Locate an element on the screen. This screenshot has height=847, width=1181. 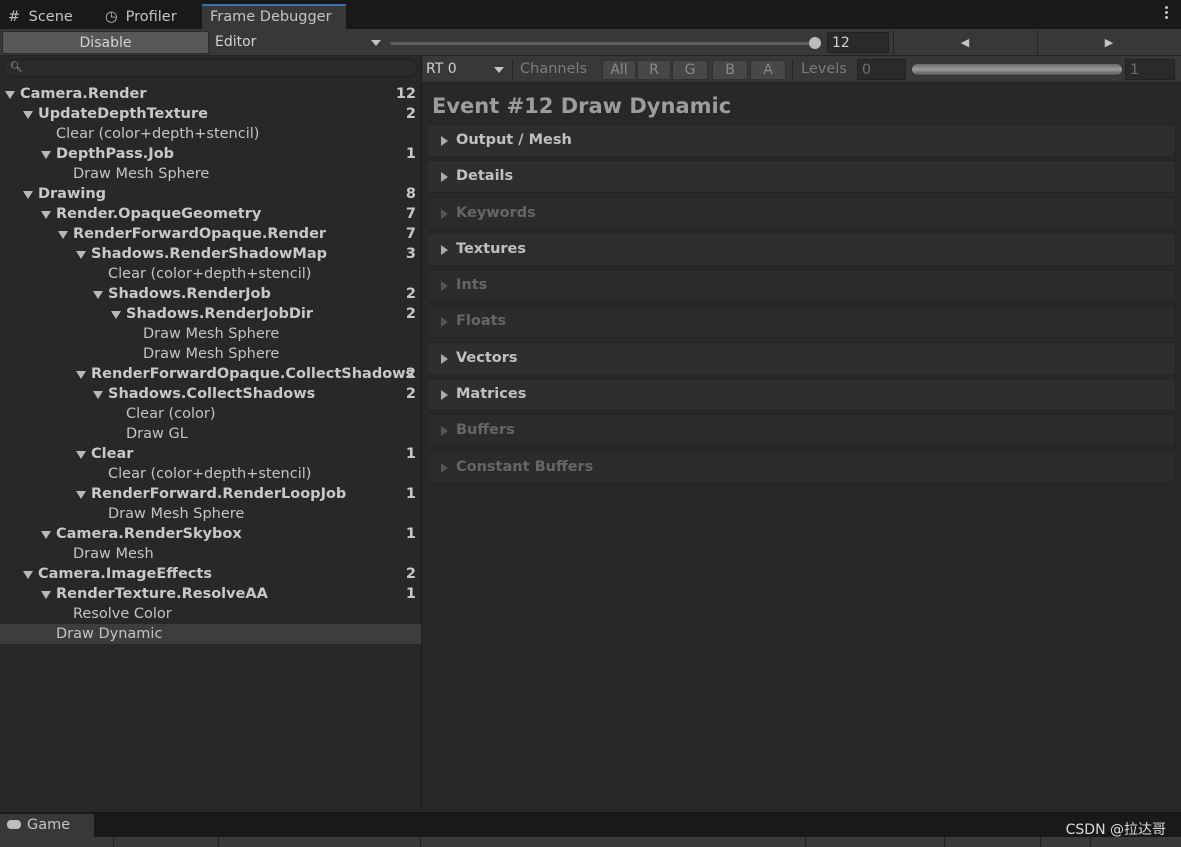
tree-row: RenderForwardOpaque.Render 7 is located at coordinates (210, 234).